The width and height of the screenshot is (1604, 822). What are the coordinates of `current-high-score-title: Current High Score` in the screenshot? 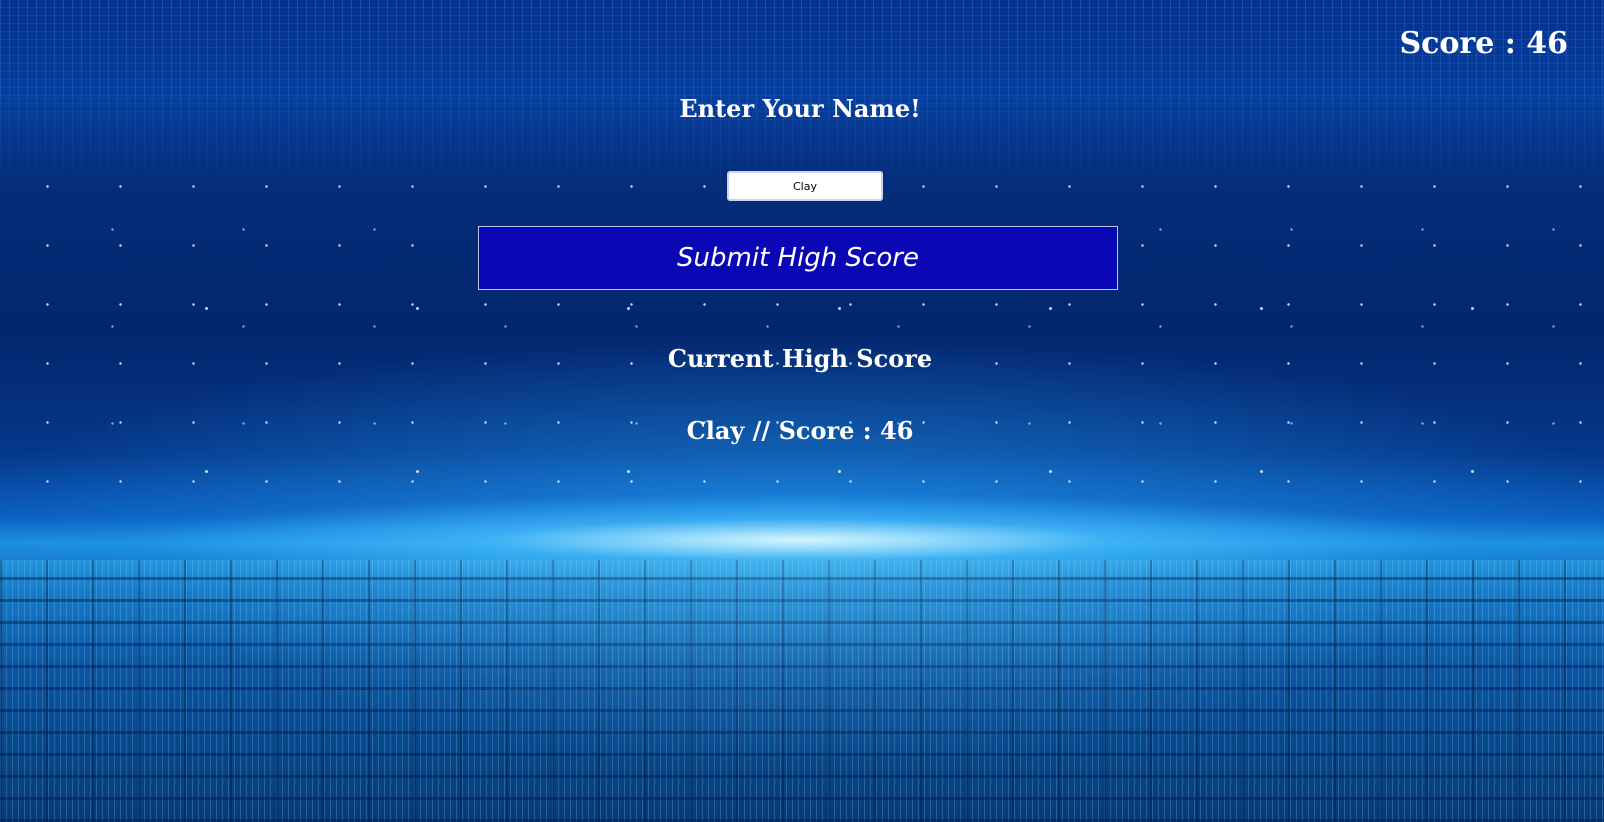 It's located at (800, 358).